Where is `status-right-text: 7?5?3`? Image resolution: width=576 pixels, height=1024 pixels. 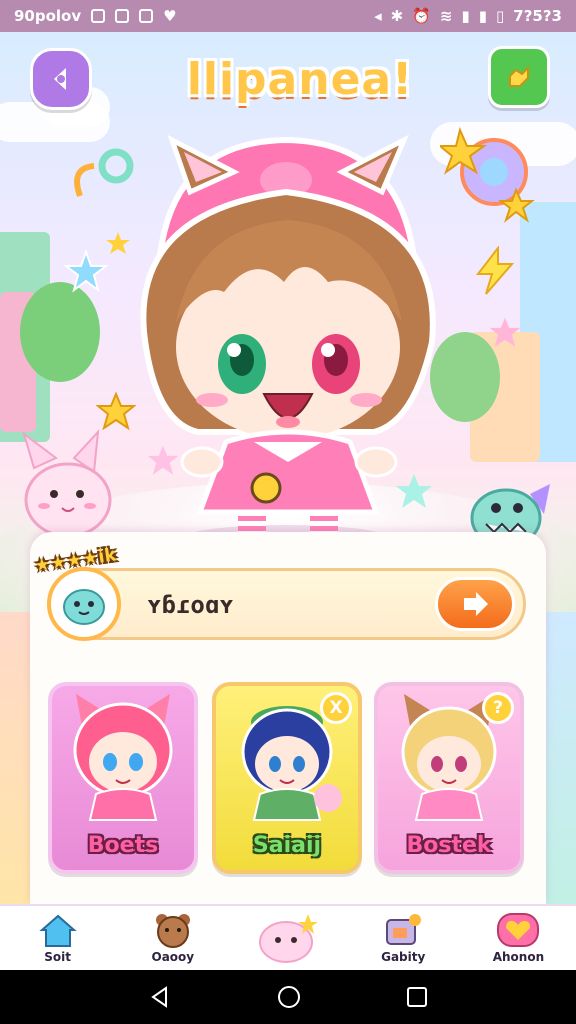
status-right-text: 7?5?3 is located at coordinates (537, 16).